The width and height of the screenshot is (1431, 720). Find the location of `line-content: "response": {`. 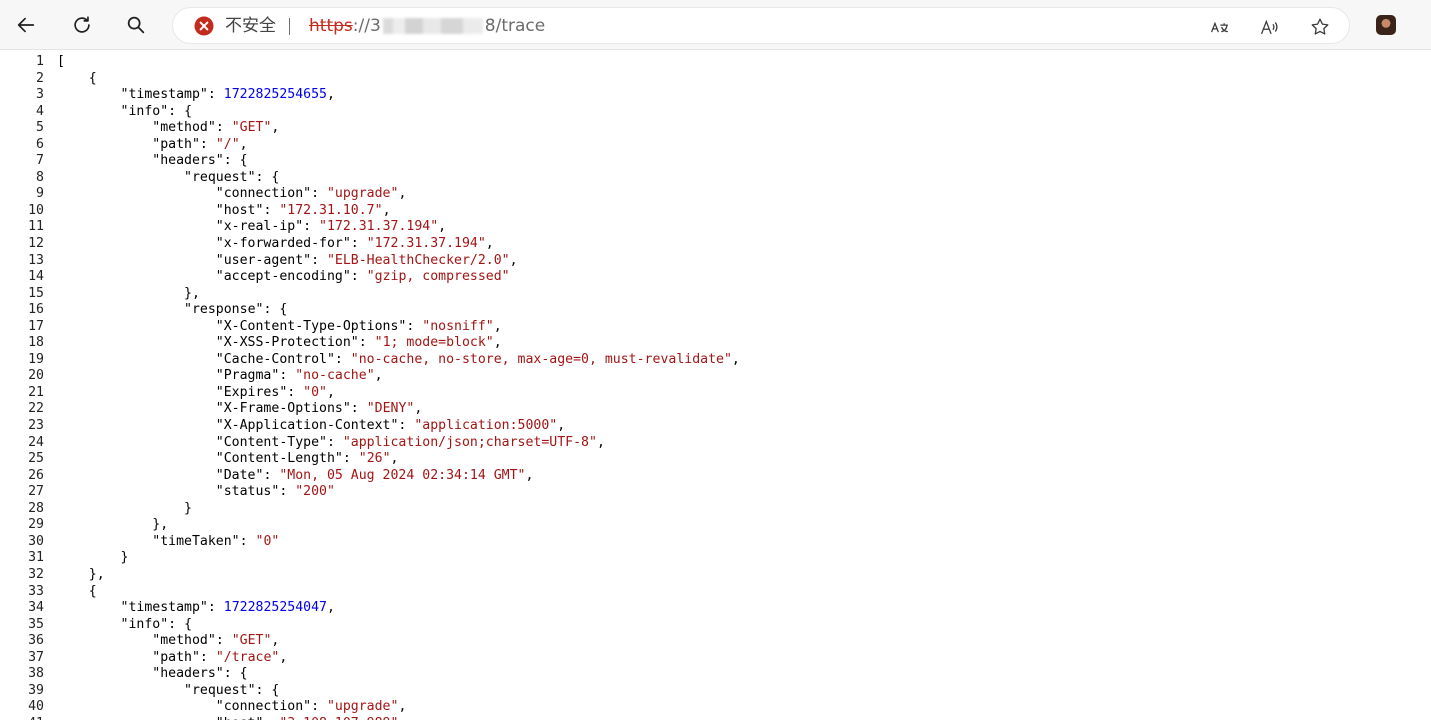

line-content: "response": { is located at coordinates (236, 310).